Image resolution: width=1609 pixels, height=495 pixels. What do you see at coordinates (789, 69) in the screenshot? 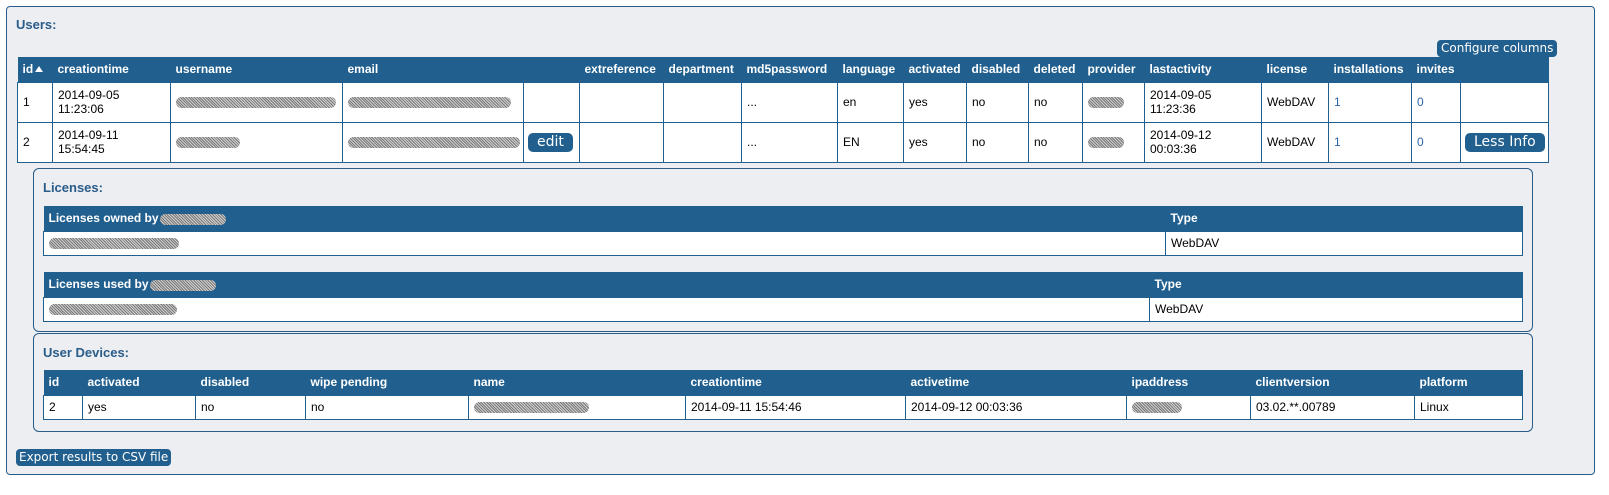
I see `col-header-md5password: md5password` at bounding box center [789, 69].